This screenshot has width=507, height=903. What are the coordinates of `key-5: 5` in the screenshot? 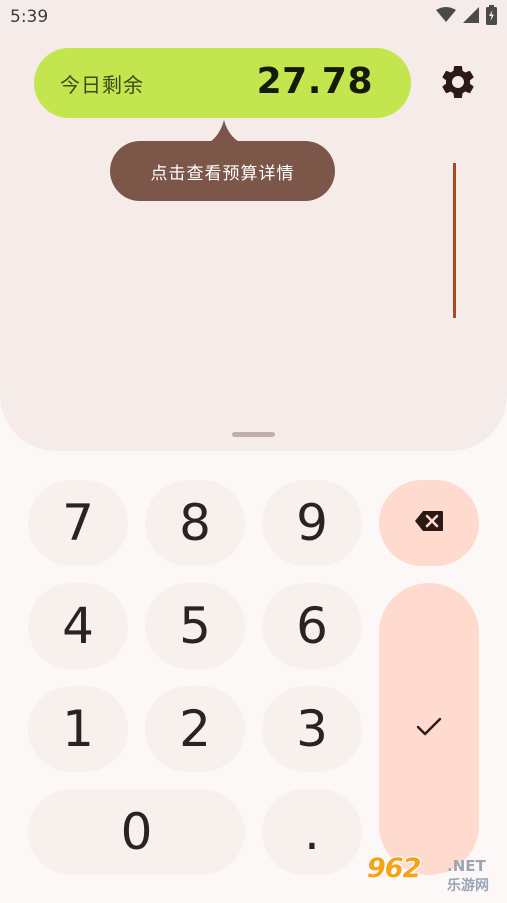 It's located at (195, 626).